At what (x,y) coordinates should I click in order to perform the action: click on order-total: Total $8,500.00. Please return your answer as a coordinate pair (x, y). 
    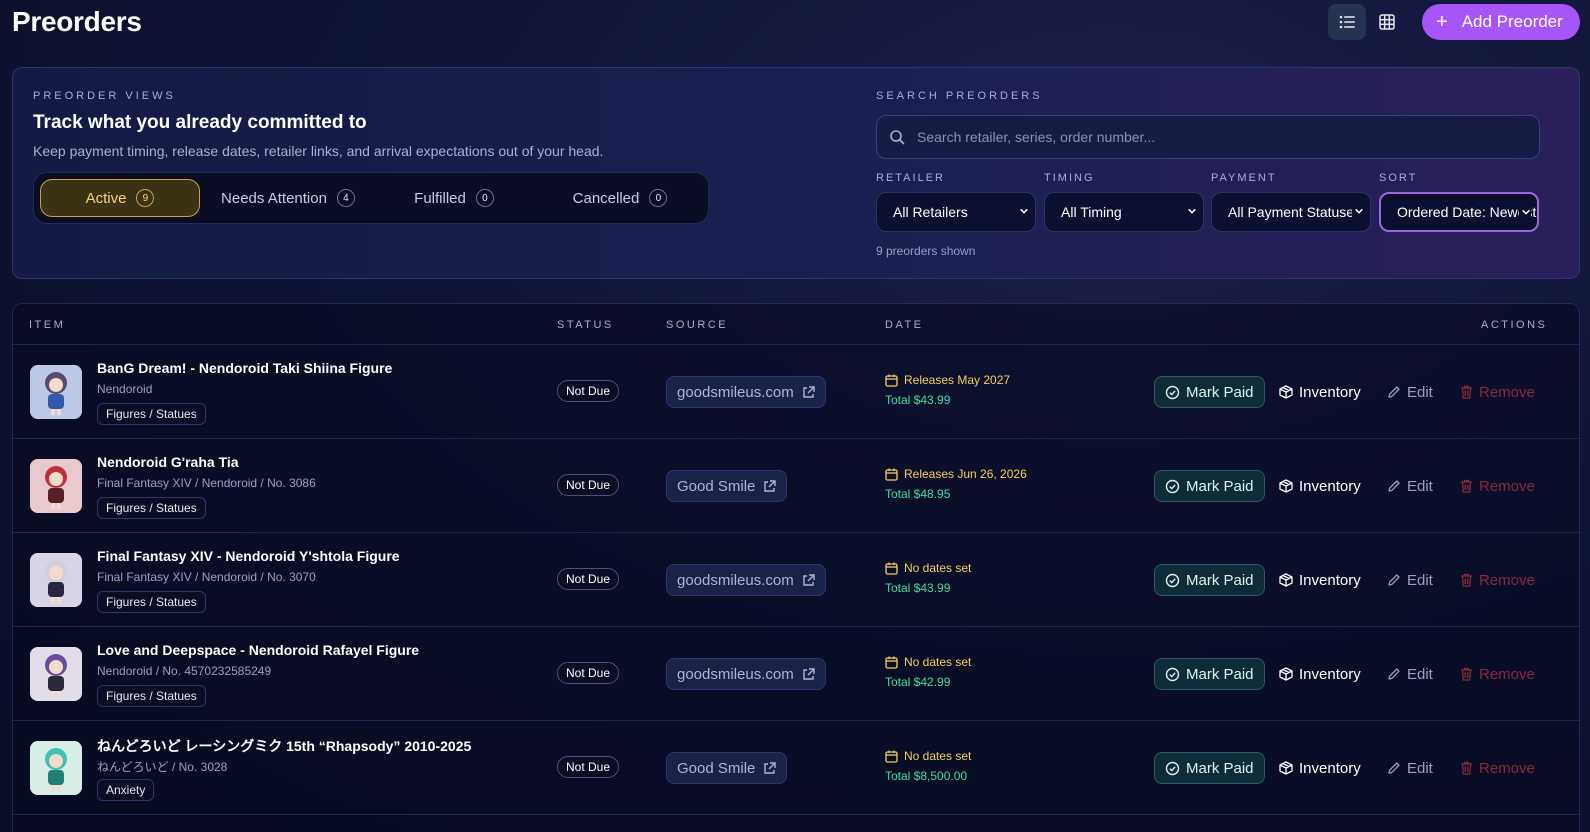
    Looking at the image, I should click on (926, 776).